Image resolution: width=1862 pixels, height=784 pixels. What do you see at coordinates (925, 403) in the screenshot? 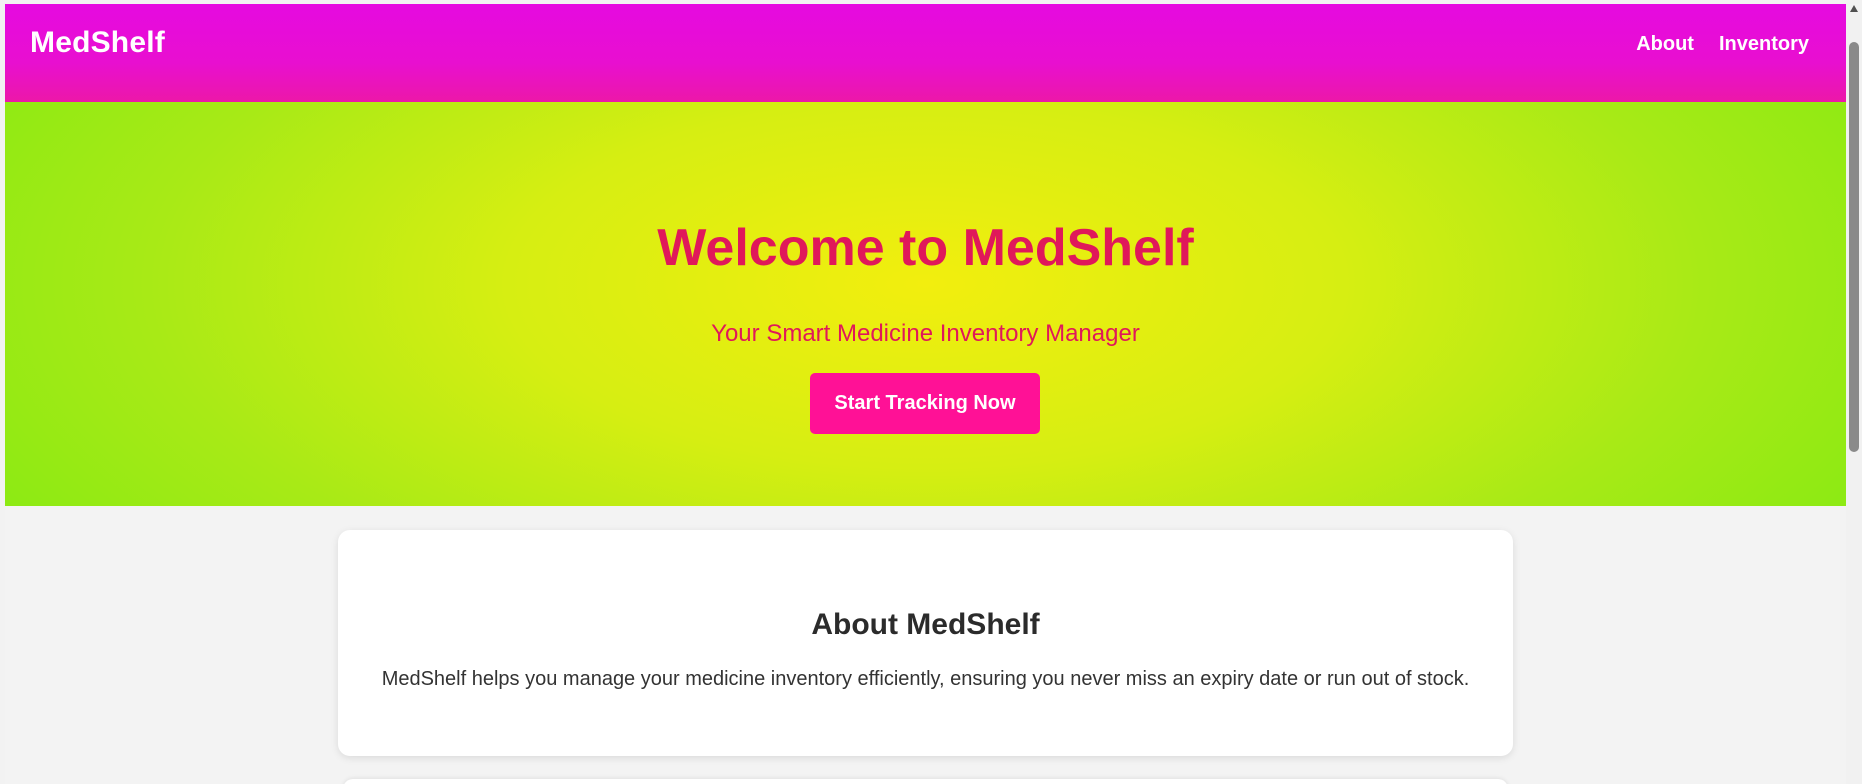
I see `start-tracking-button: Start Tracking Now` at bounding box center [925, 403].